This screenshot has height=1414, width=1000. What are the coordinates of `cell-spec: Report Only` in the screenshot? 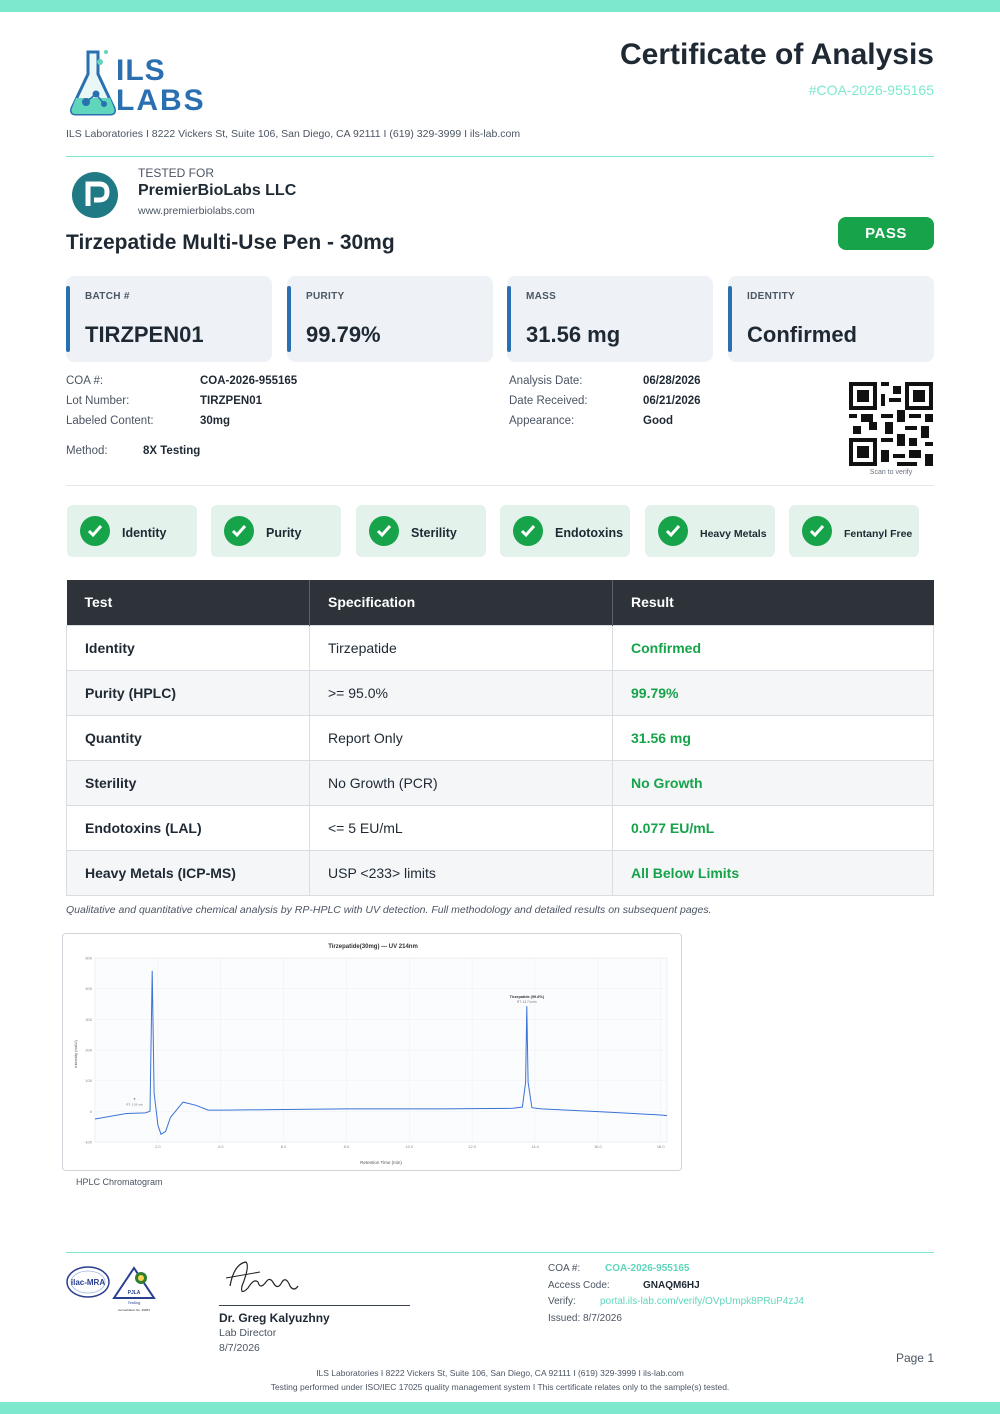 It's located at (461, 737).